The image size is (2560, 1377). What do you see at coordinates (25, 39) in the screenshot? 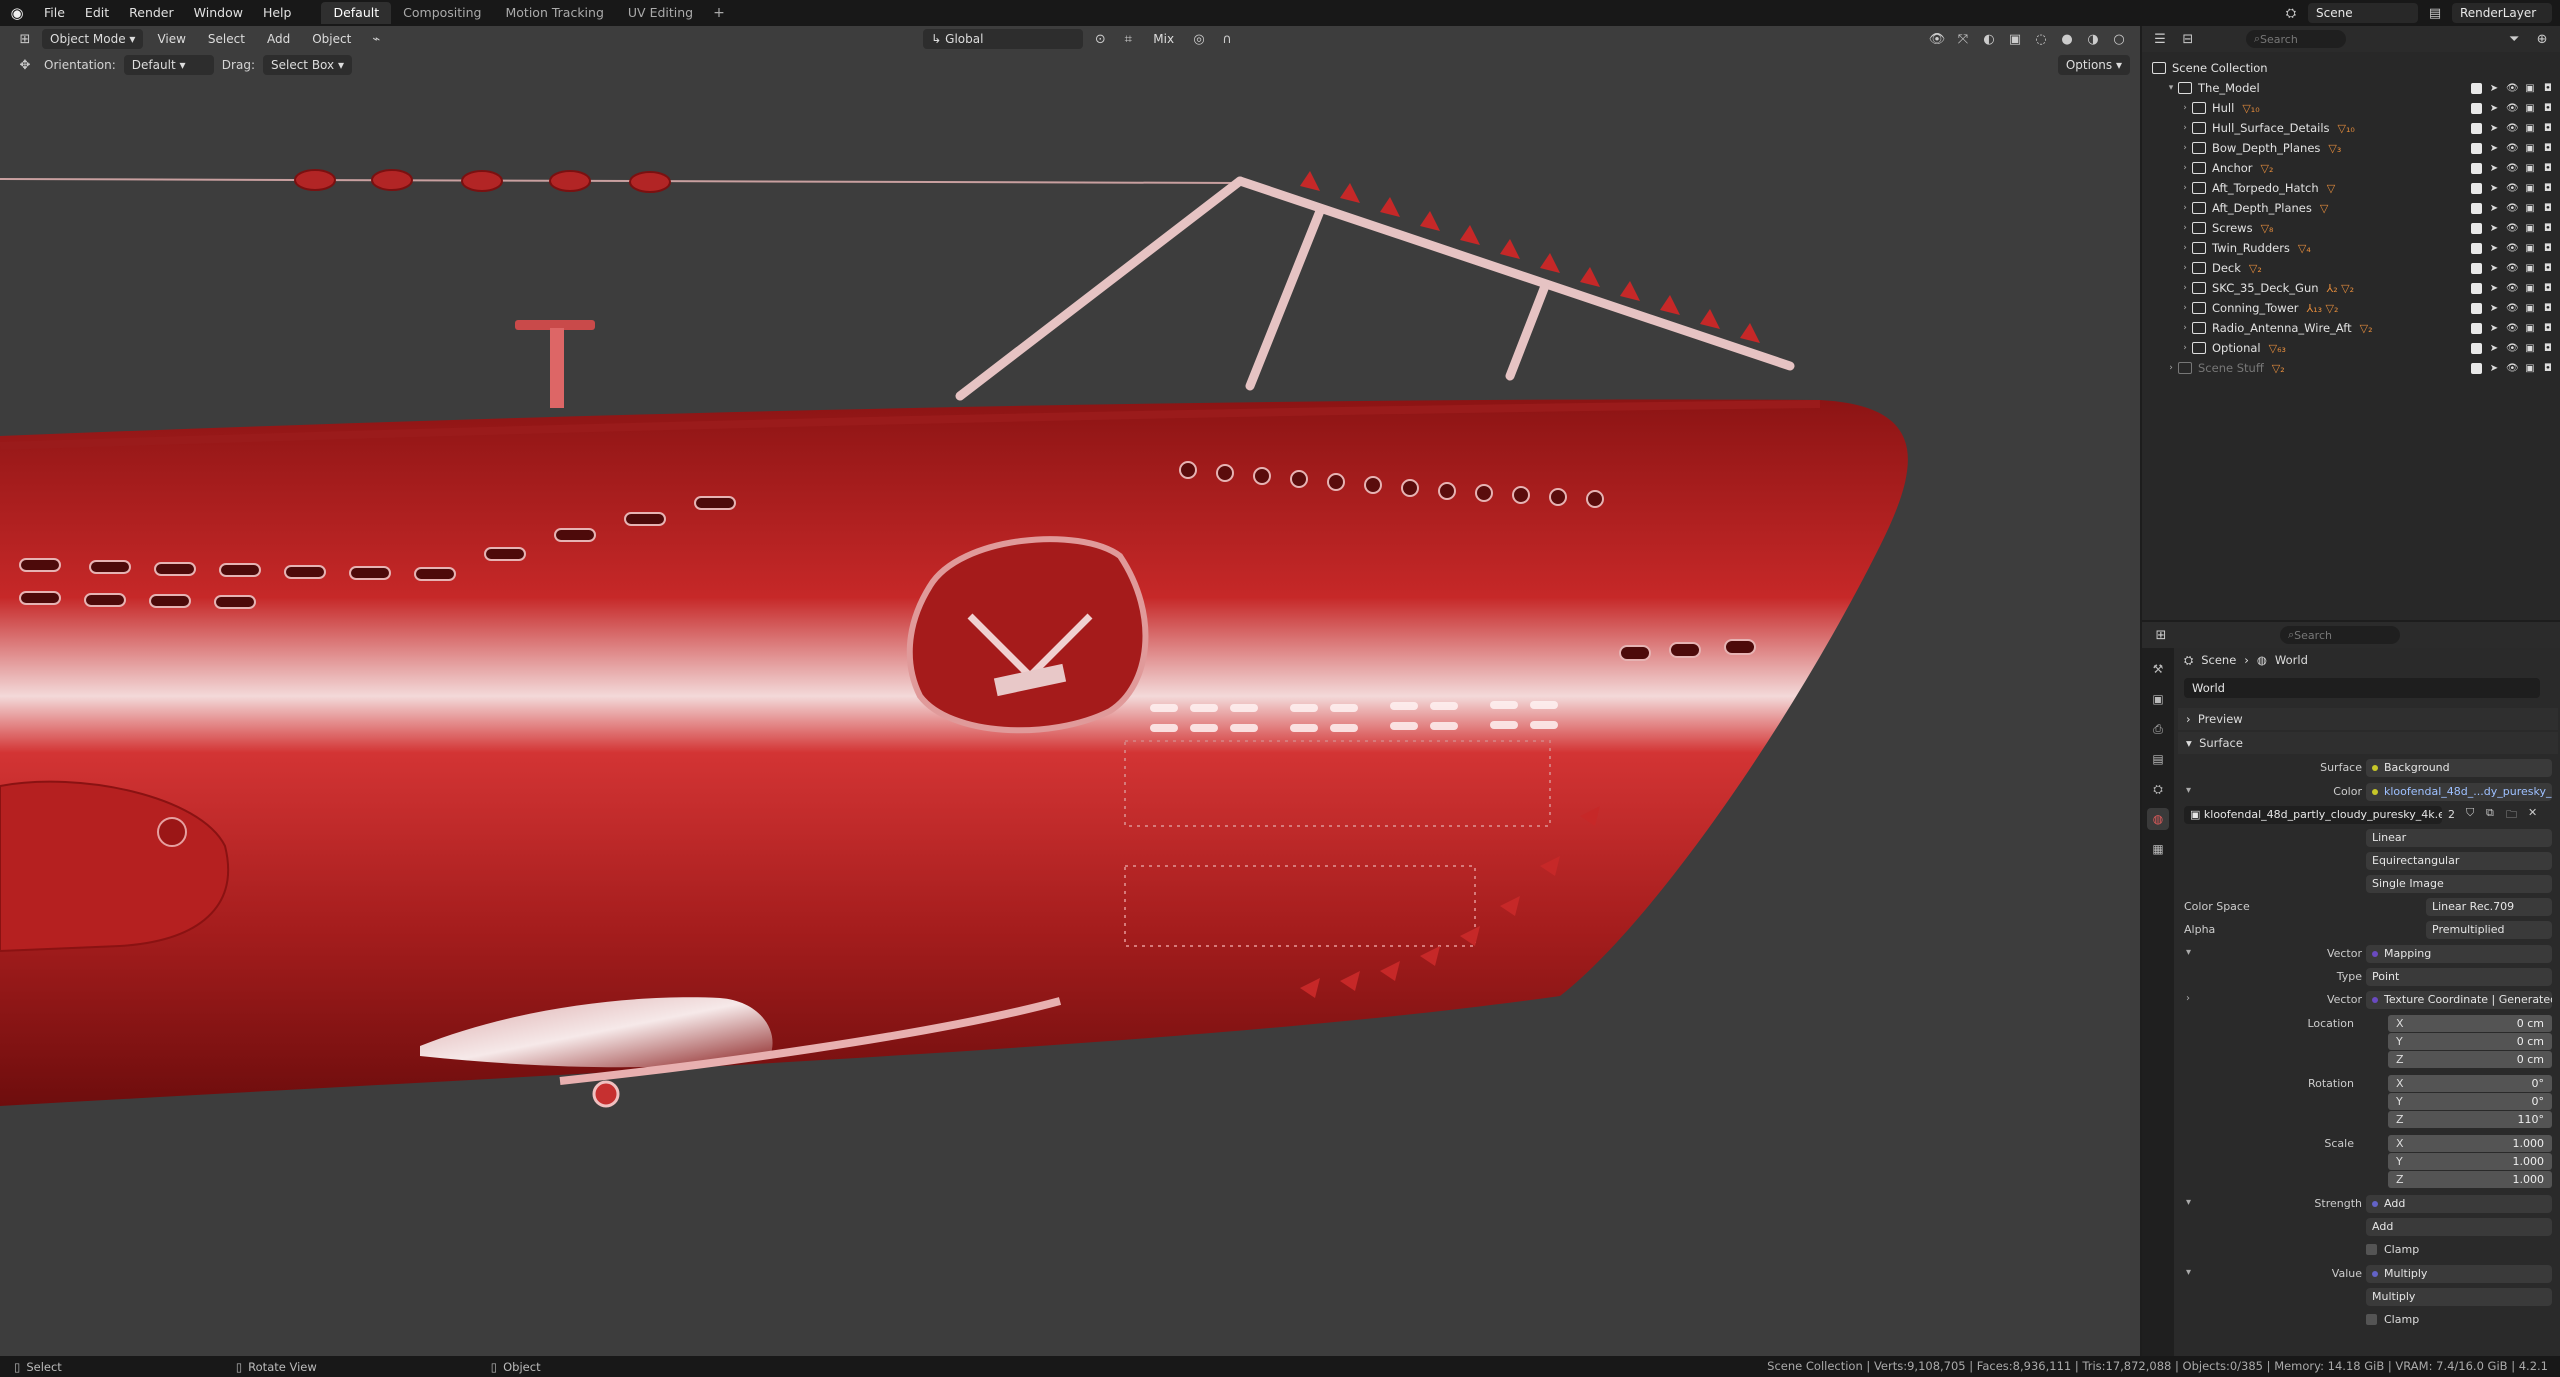
I see `editor-type-icon: ⊞` at bounding box center [25, 39].